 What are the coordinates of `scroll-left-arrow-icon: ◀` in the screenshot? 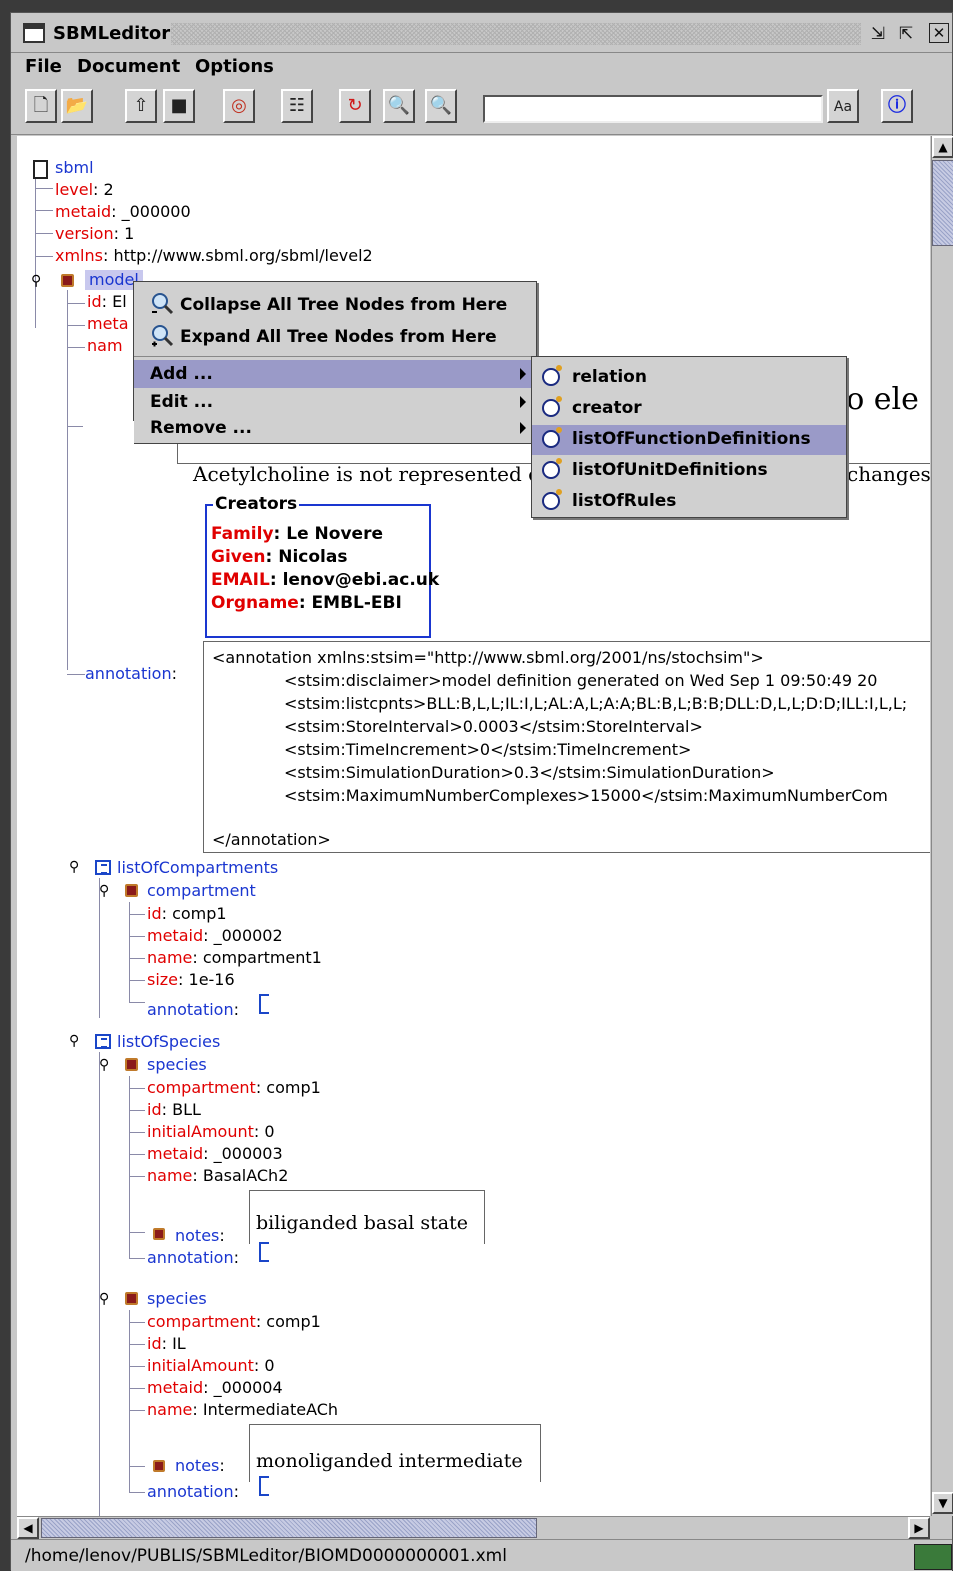 It's located at (28, 1528).